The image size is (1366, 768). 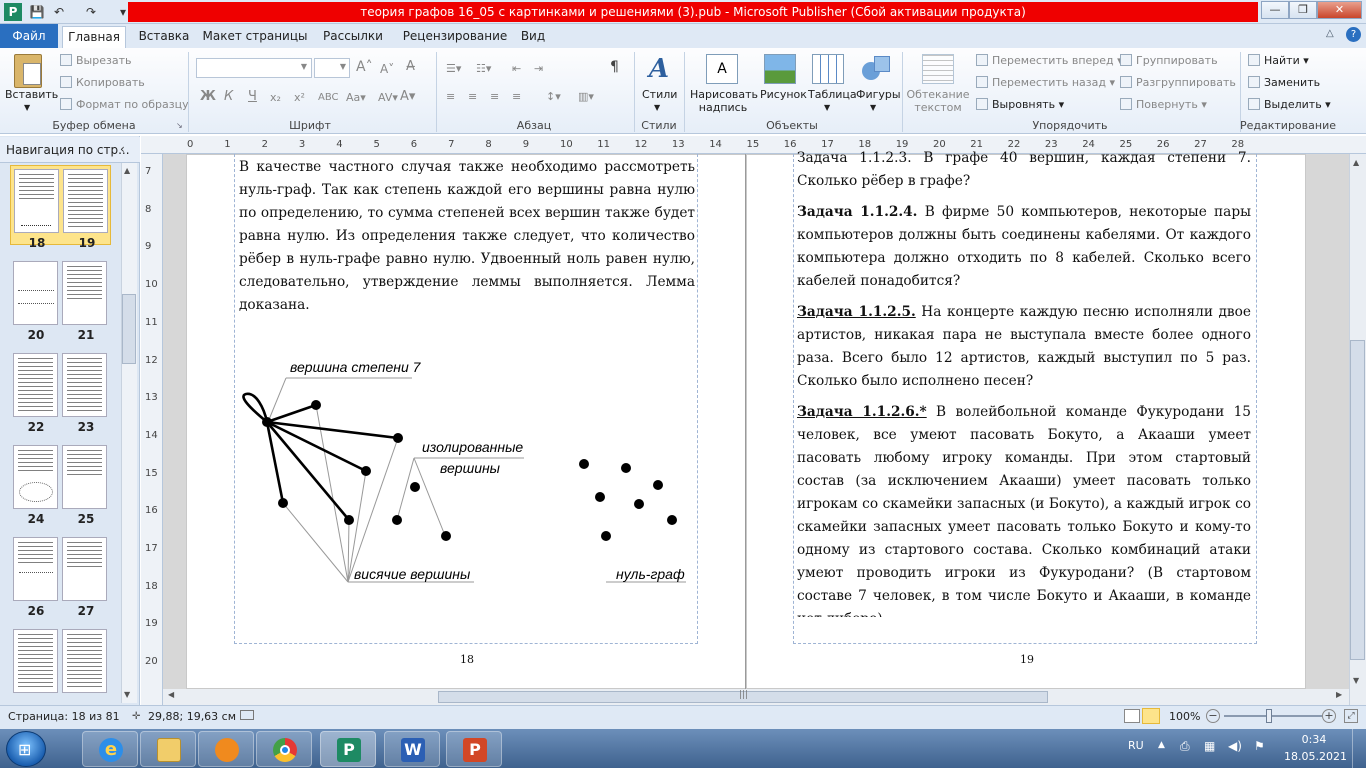 What do you see at coordinates (722, 69) in the screenshot?
I see `text-box-icon: A` at bounding box center [722, 69].